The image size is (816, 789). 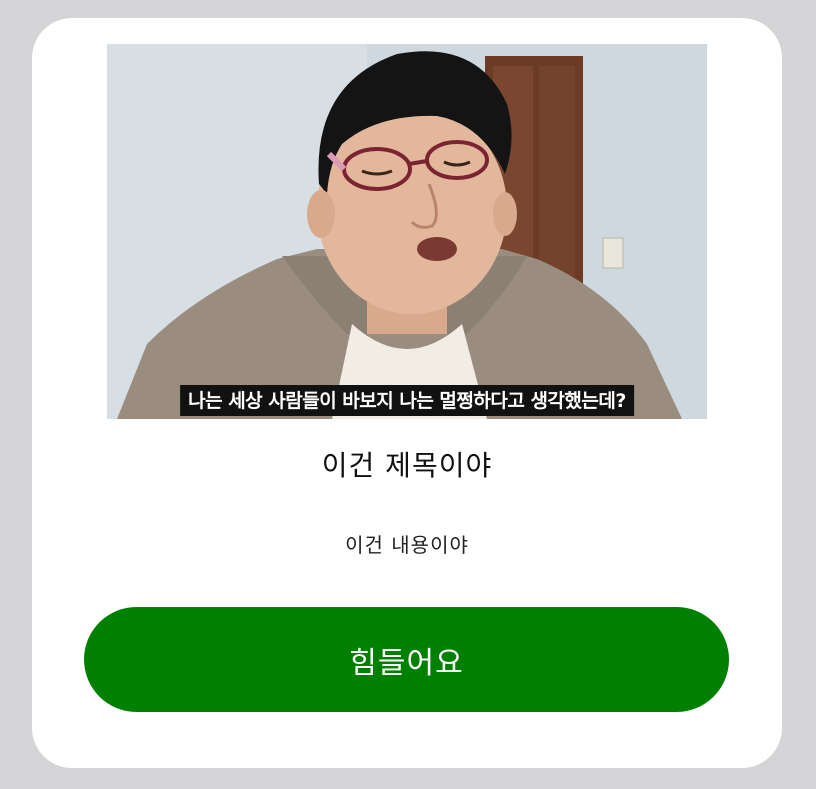 I want to click on card-title: 이건 제목이야, so click(x=407, y=465).